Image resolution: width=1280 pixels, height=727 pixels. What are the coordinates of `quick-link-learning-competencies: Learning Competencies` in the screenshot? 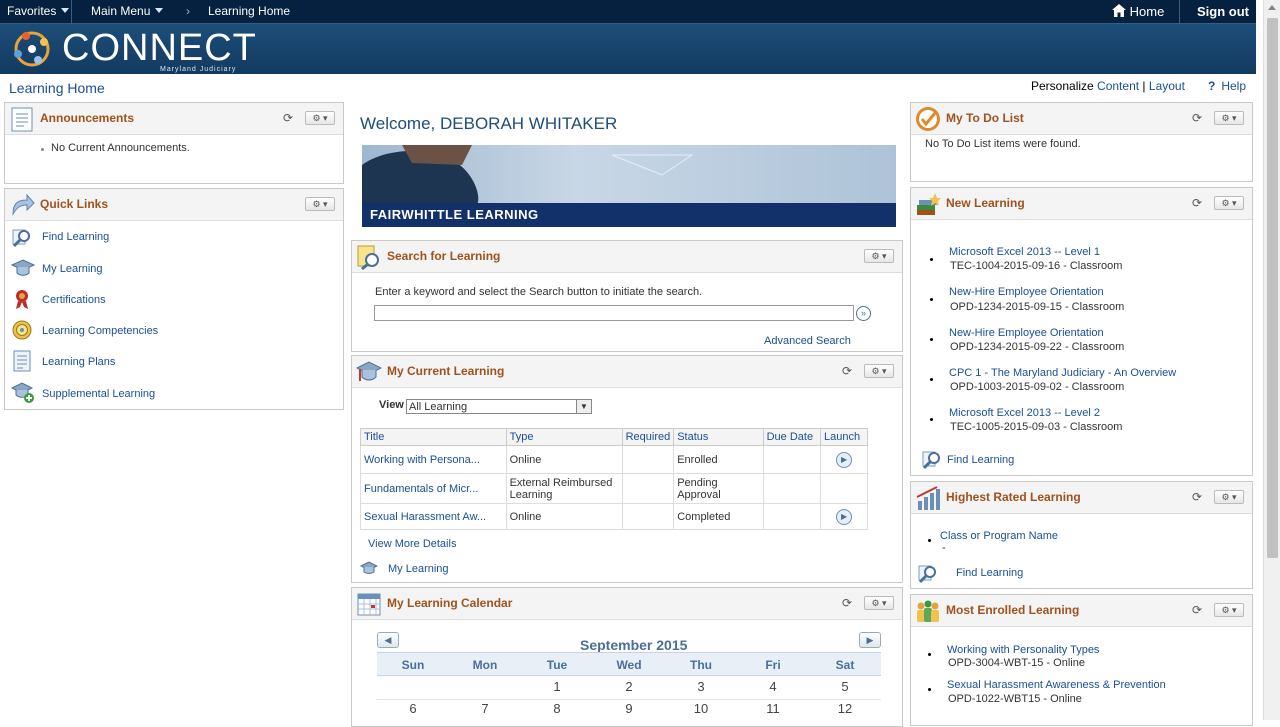 It's located at (159, 331).